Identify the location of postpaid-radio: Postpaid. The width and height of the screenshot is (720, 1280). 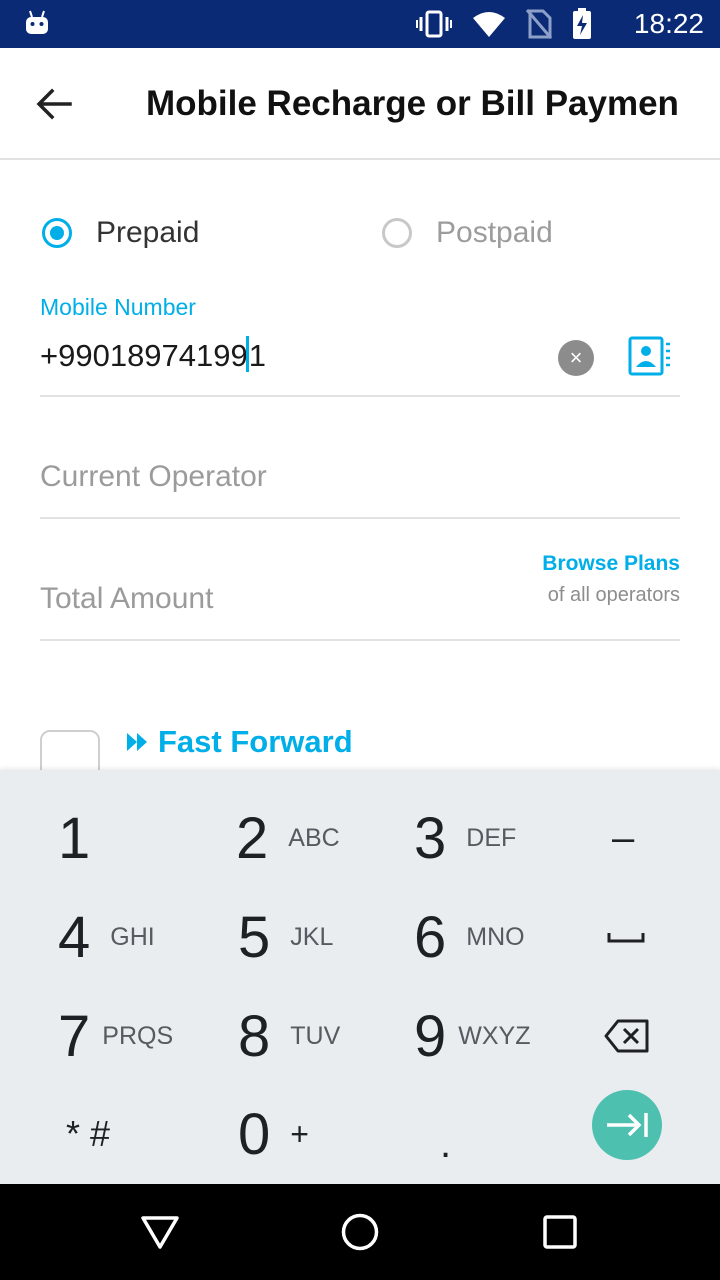
(467, 233).